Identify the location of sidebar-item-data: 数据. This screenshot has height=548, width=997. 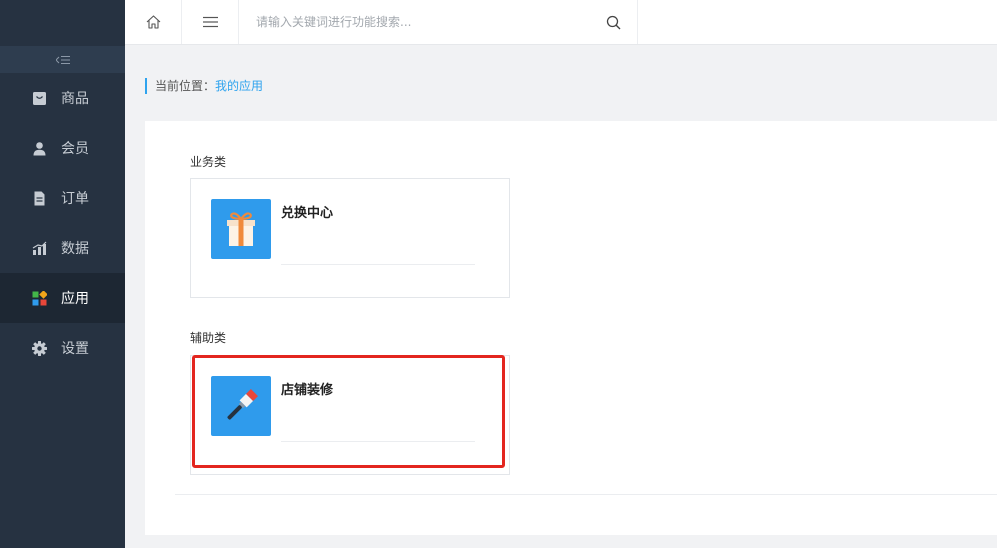
(62, 248).